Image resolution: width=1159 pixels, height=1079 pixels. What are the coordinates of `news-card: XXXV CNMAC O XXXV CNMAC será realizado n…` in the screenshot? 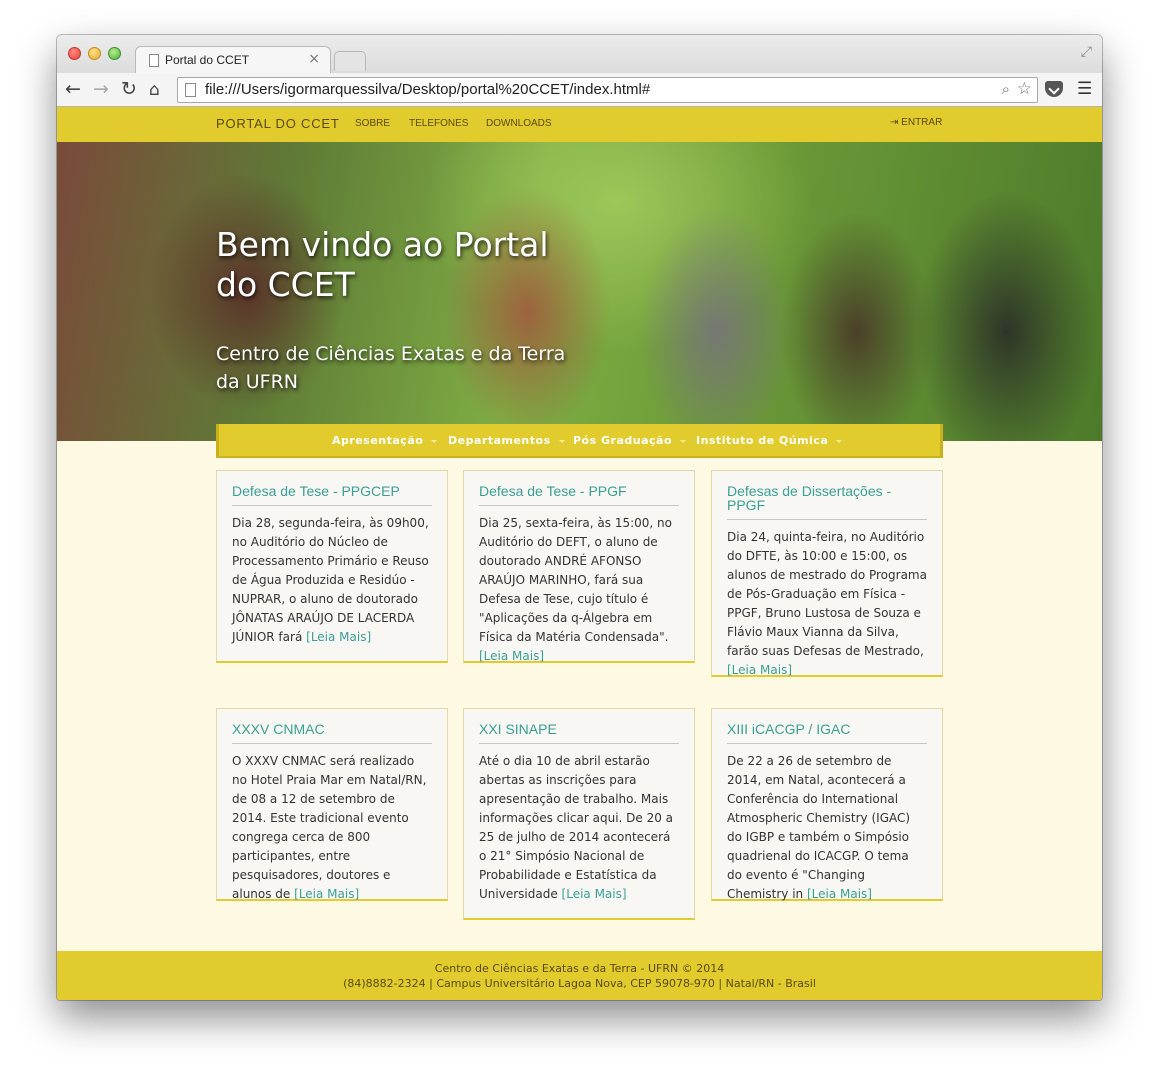 It's located at (332, 804).